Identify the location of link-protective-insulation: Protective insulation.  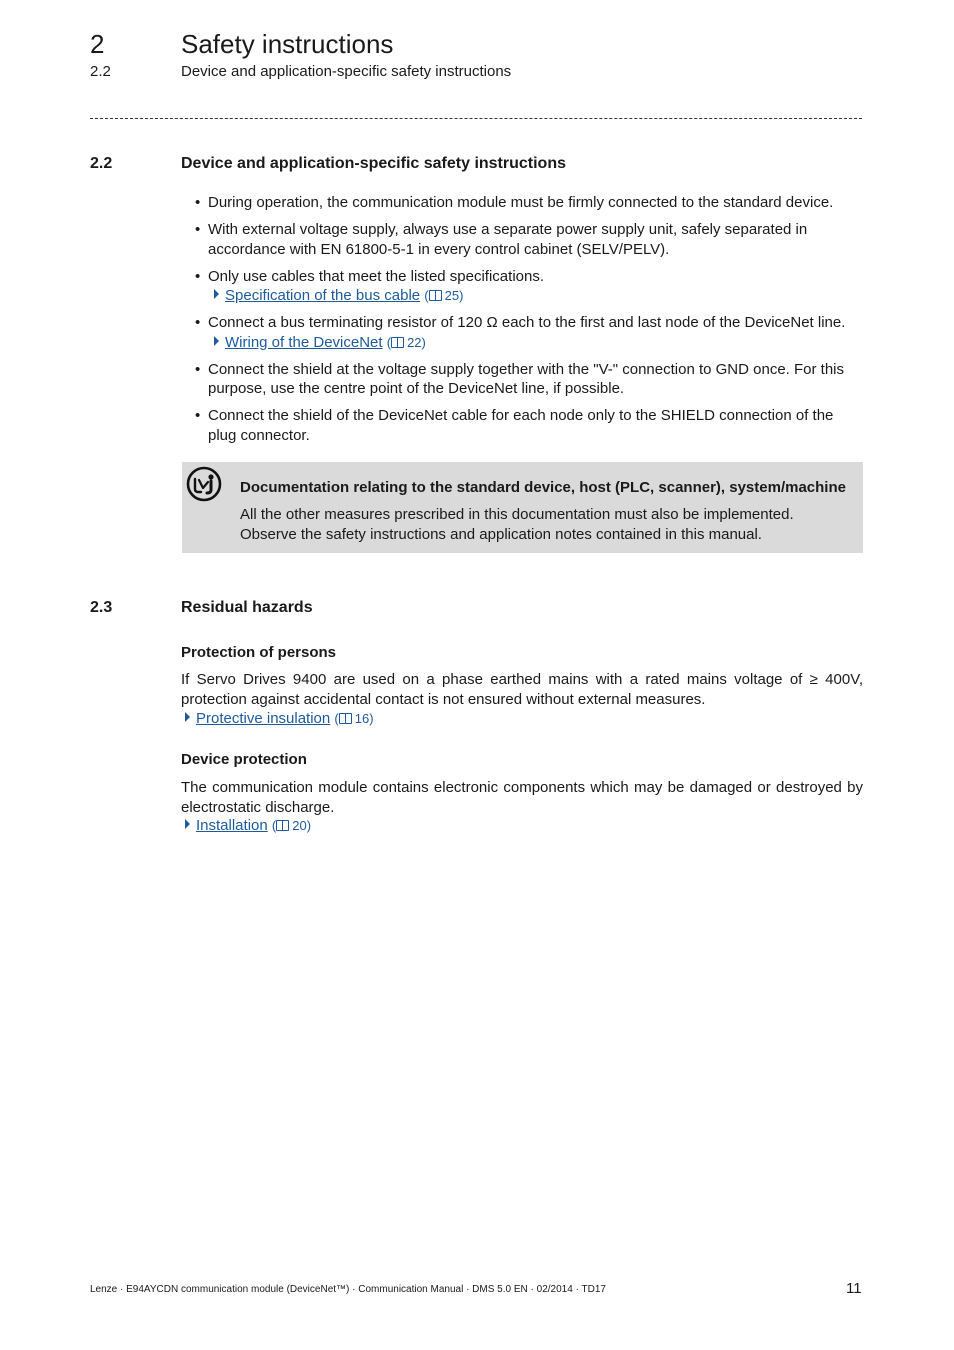
(263, 718).